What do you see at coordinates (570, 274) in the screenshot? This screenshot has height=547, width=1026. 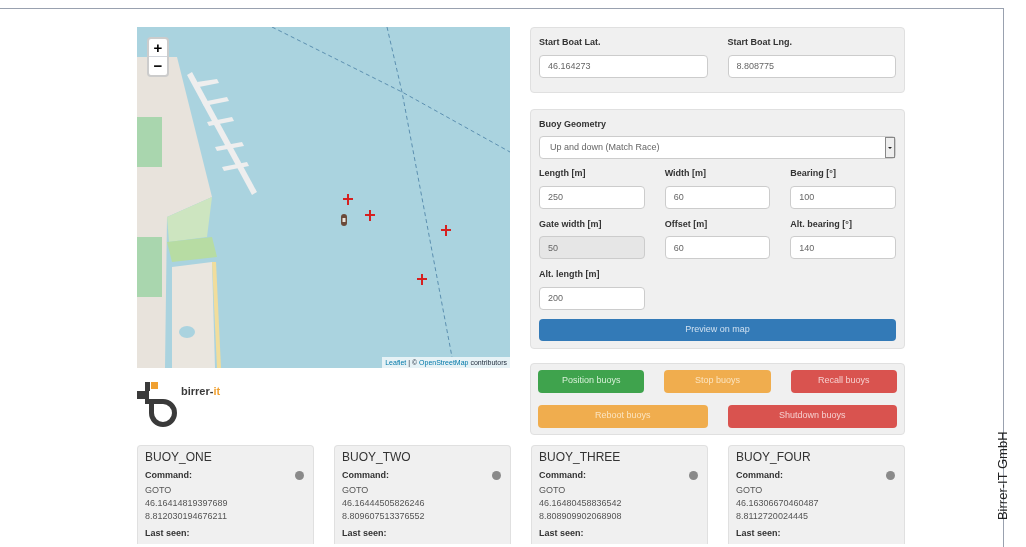 I see `field-label: Alt. length [m]` at bounding box center [570, 274].